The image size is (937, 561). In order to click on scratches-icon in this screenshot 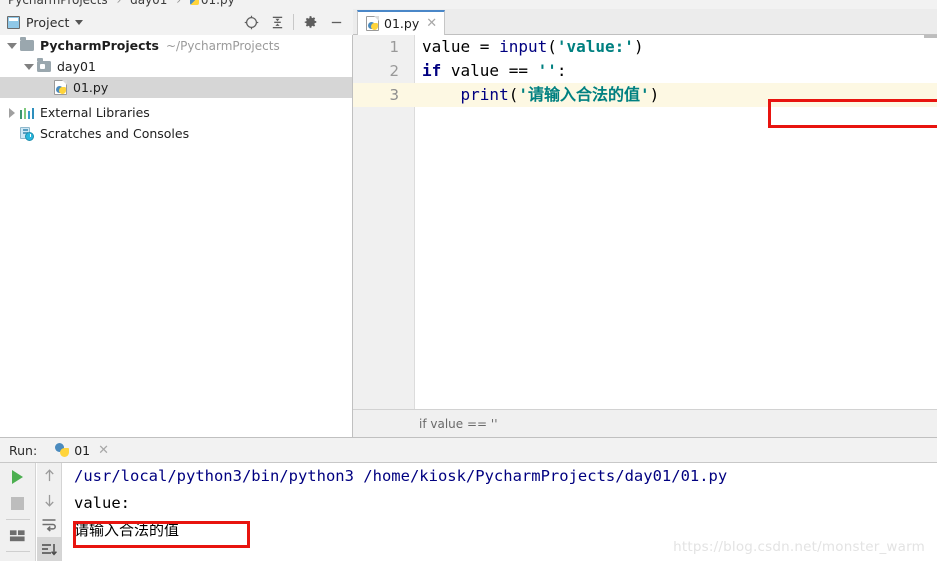, I will do `click(27, 133)`.